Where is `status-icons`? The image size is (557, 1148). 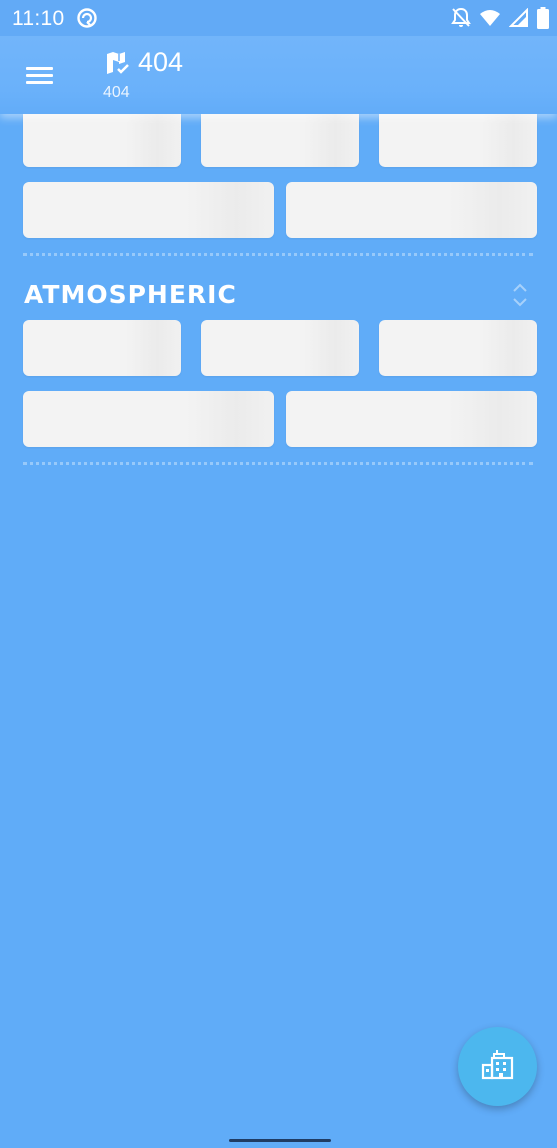
status-icons is located at coordinates (496, 18).